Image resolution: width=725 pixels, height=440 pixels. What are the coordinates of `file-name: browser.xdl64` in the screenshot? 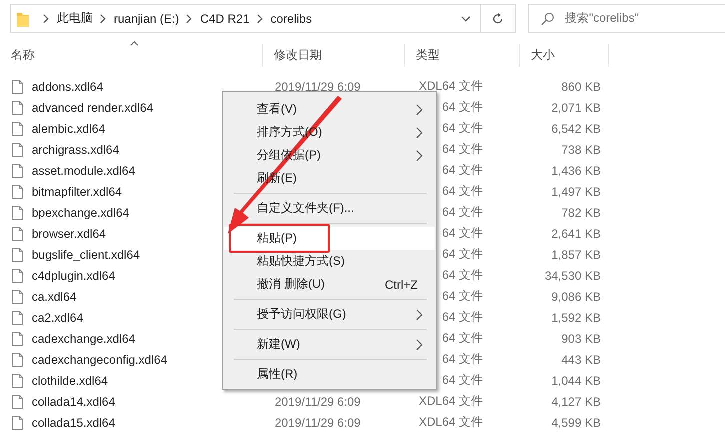 It's located at (69, 233).